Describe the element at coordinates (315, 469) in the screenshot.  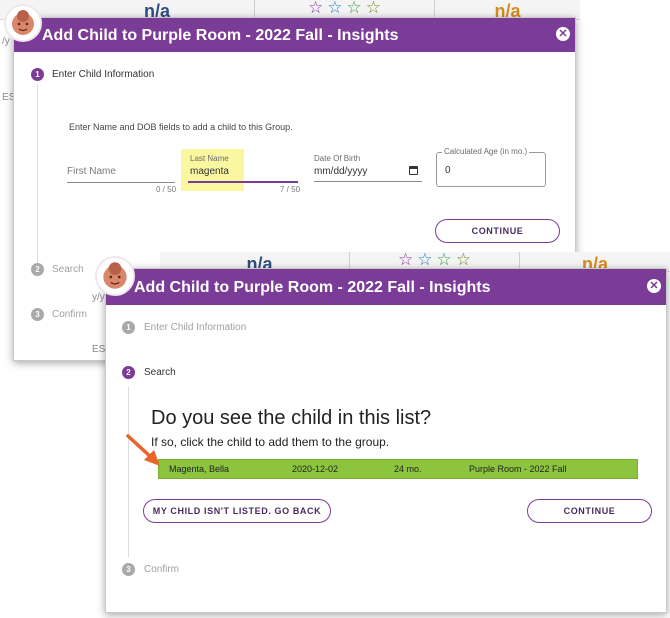
I see `result-child-dob: 2020-12-02` at that location.